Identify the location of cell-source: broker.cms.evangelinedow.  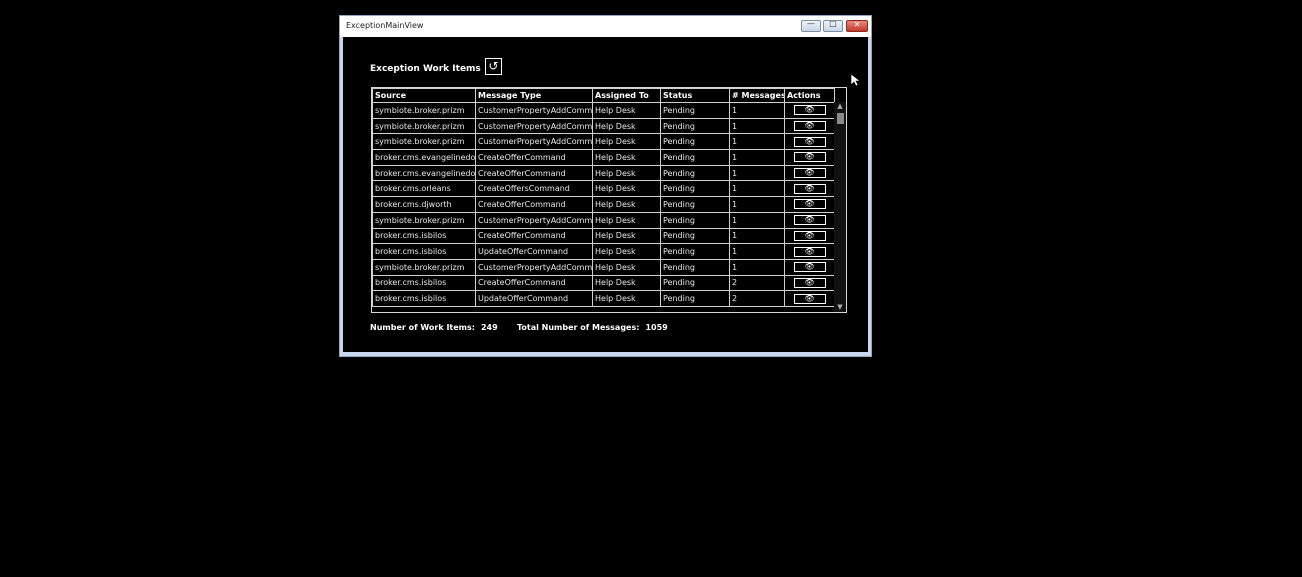
(424, 173).